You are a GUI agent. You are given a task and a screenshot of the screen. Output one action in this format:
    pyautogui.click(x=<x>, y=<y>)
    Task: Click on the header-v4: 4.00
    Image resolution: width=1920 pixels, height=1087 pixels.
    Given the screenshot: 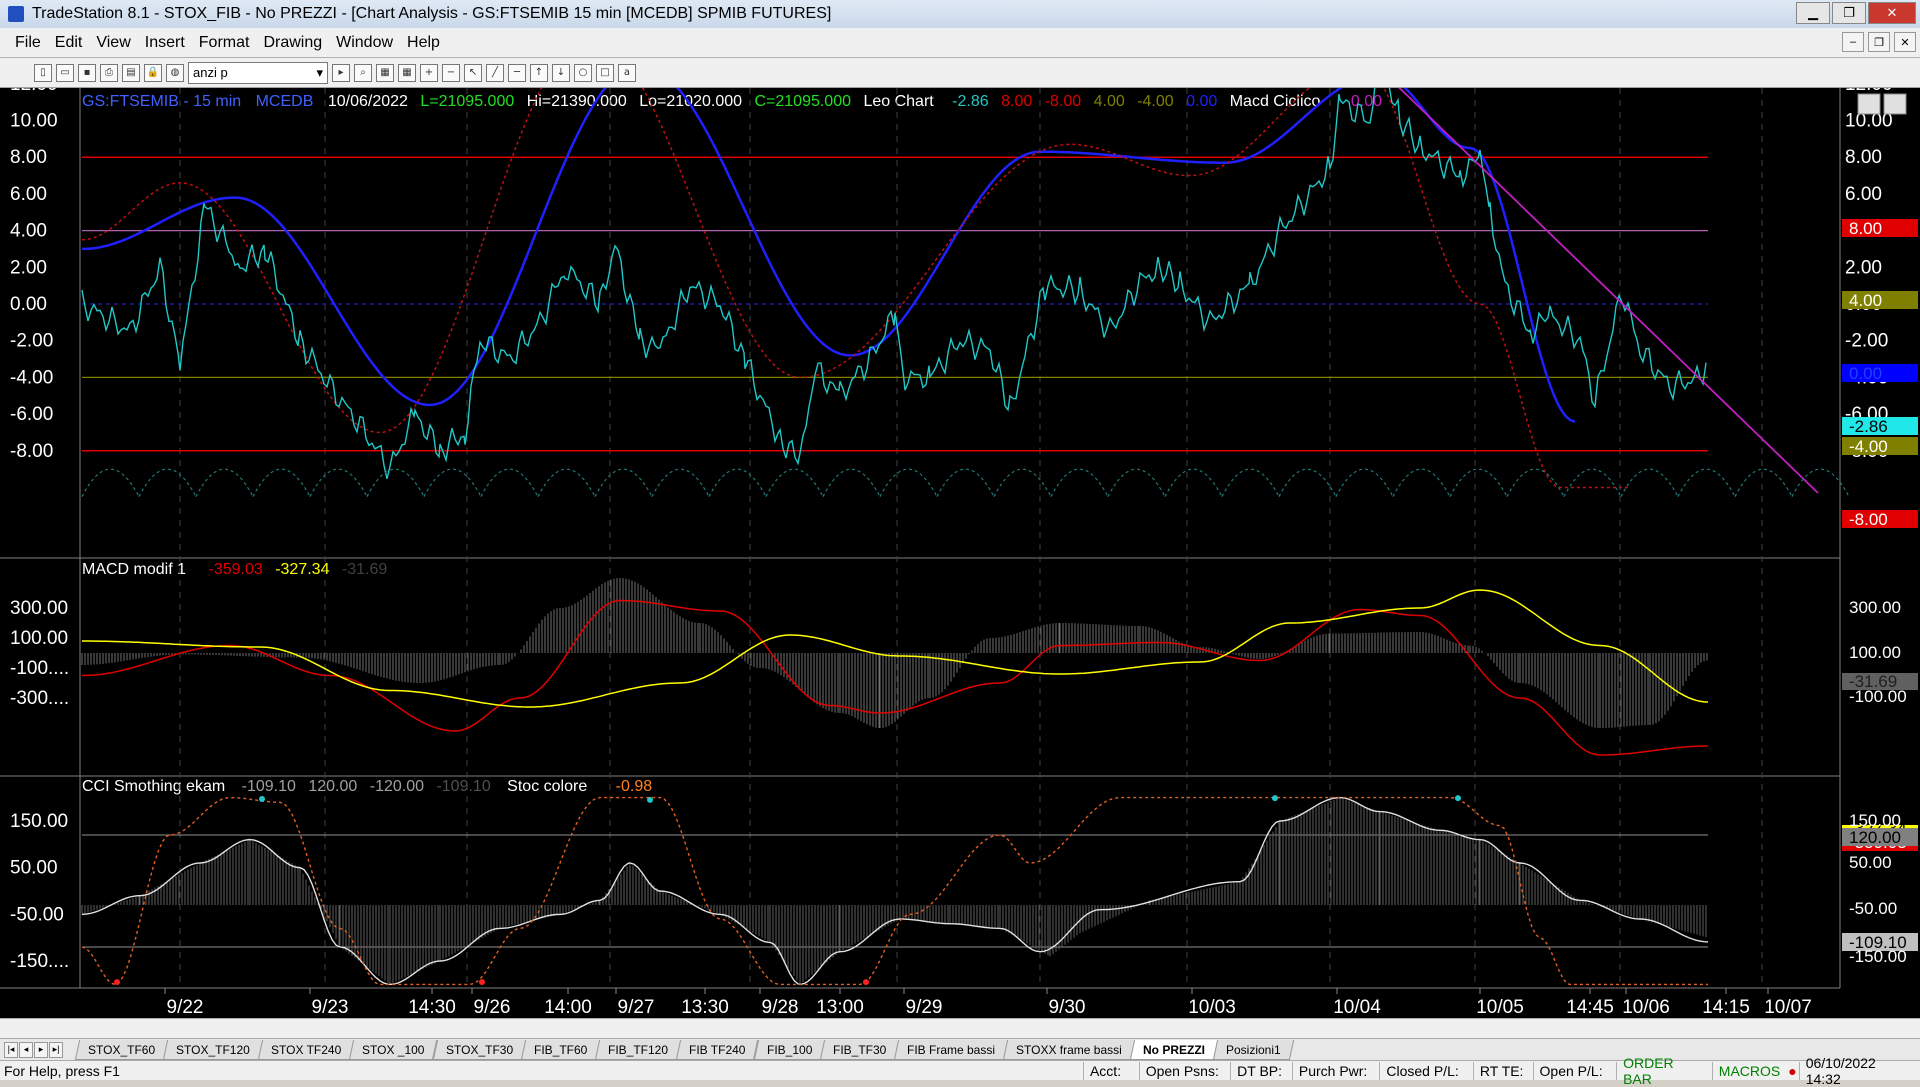 What is the action you would take?
    pyautogui.click(x=1109, y=101)
    